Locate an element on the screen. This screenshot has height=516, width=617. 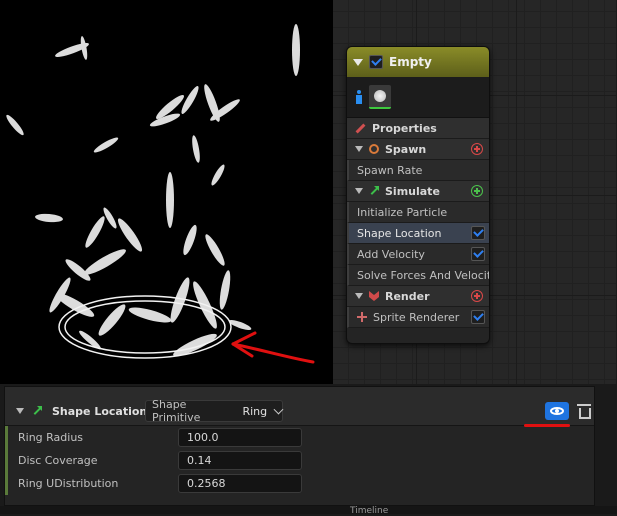
module-label: Spawn Rate is located at coordinates (390, 170).